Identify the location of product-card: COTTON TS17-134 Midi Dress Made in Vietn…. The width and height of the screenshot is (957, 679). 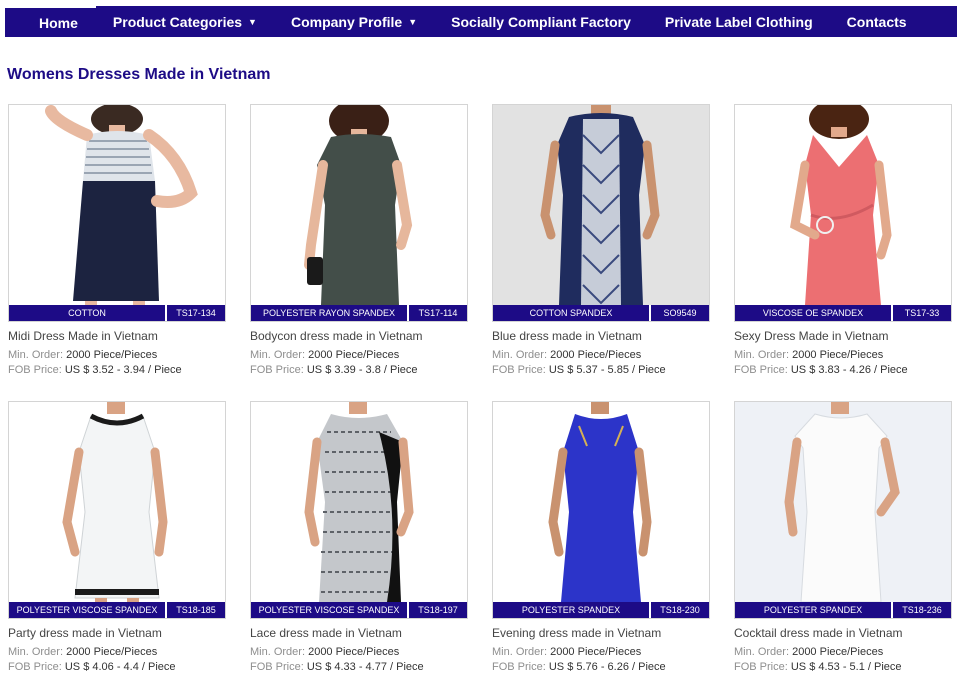
(117, 241).